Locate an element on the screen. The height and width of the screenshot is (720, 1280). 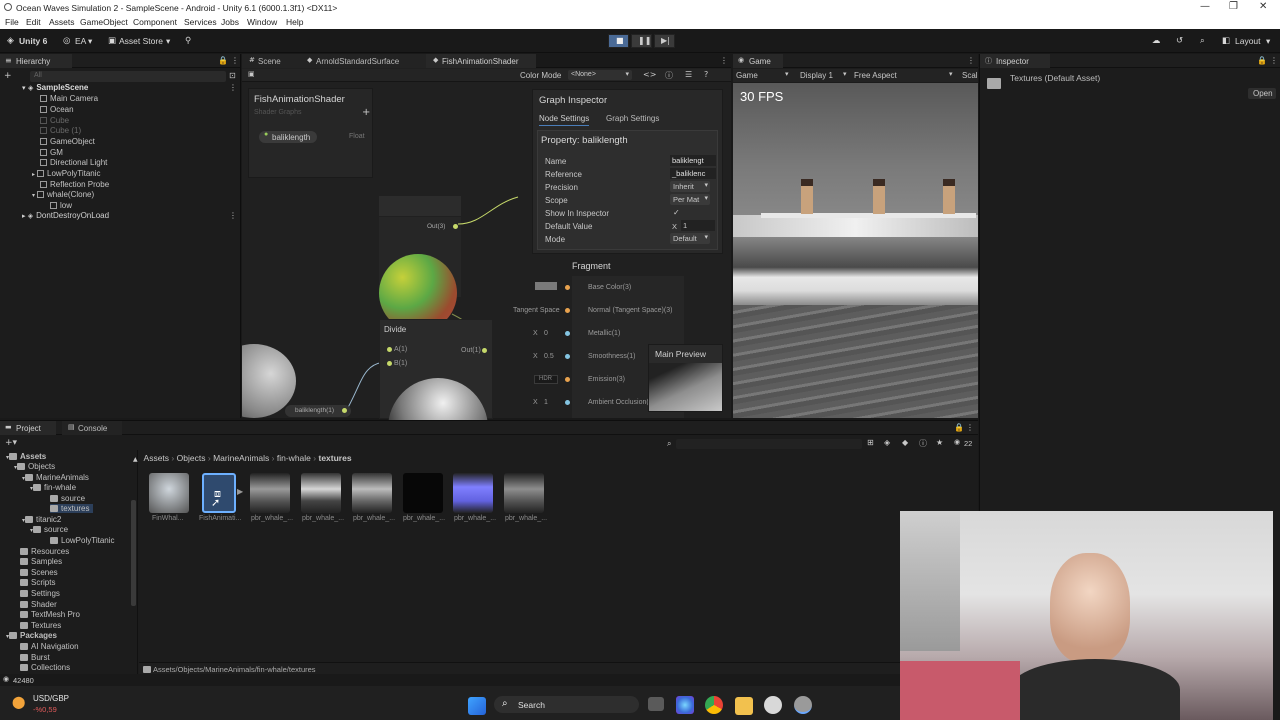
tree-folder: Resources is located at coordinates (44, 551).